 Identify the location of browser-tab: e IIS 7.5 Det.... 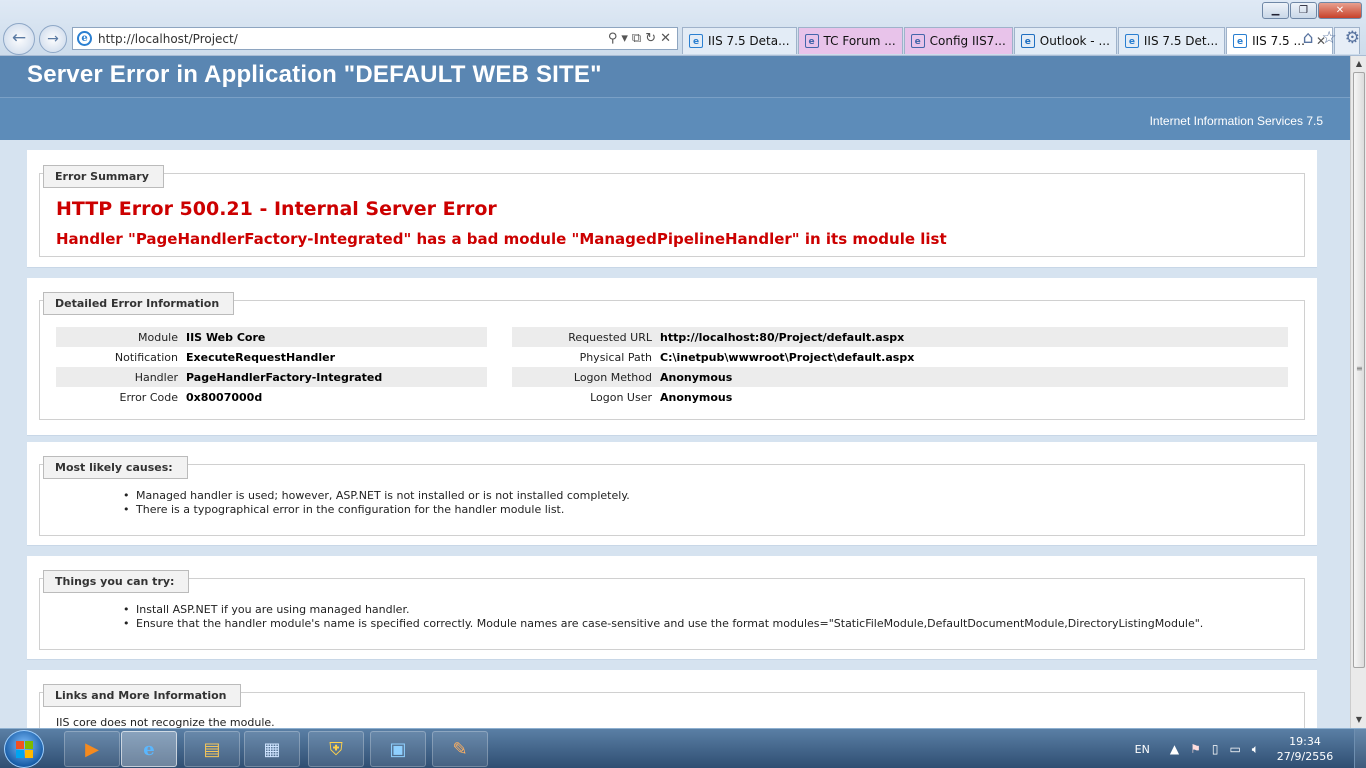
(1171, 40).